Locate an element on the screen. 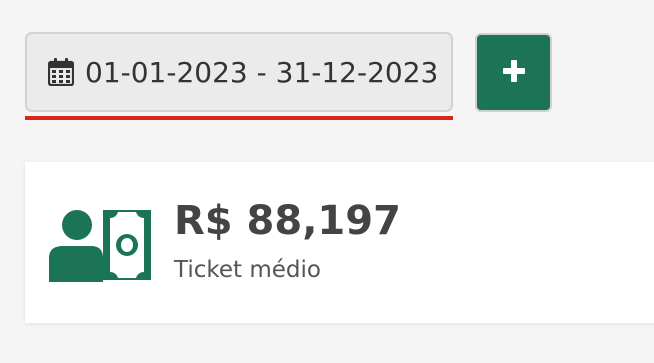 The height and width of the screenshot is (363, 654). calendar-icon is located at coordinates (61, 72).